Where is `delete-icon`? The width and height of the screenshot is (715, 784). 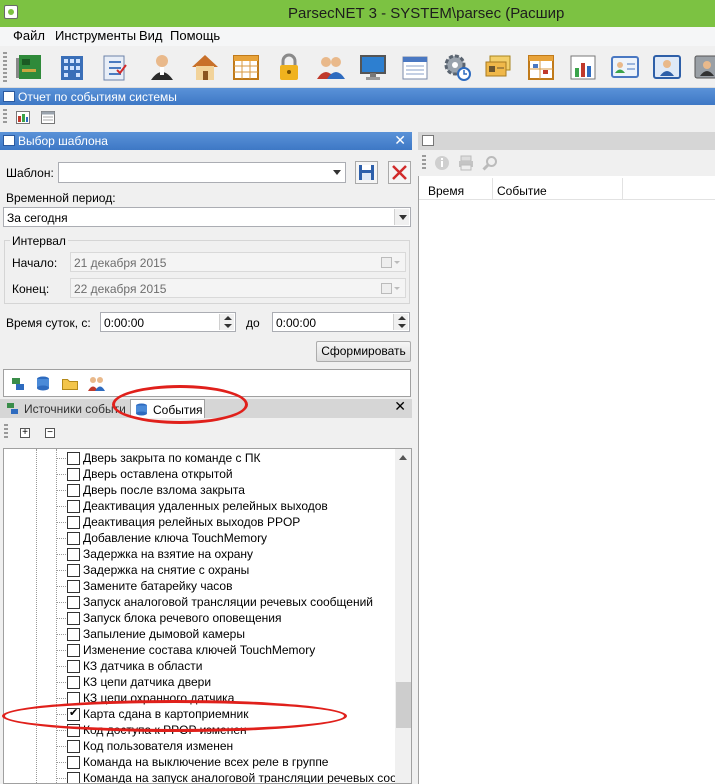 delete-icon is located at coordinates (399, 172).